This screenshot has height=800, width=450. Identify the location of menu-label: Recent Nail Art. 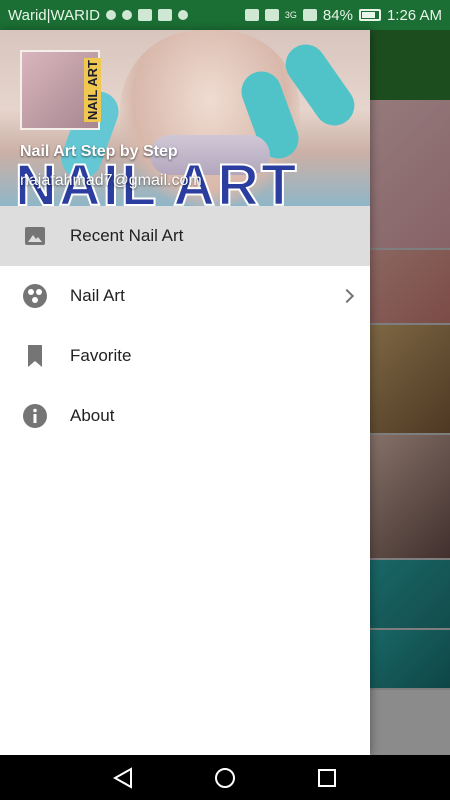
(127, 235).